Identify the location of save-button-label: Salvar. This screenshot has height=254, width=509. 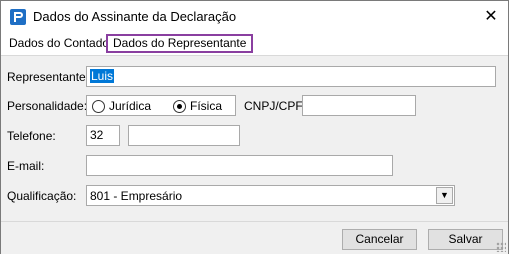
(465, 239).